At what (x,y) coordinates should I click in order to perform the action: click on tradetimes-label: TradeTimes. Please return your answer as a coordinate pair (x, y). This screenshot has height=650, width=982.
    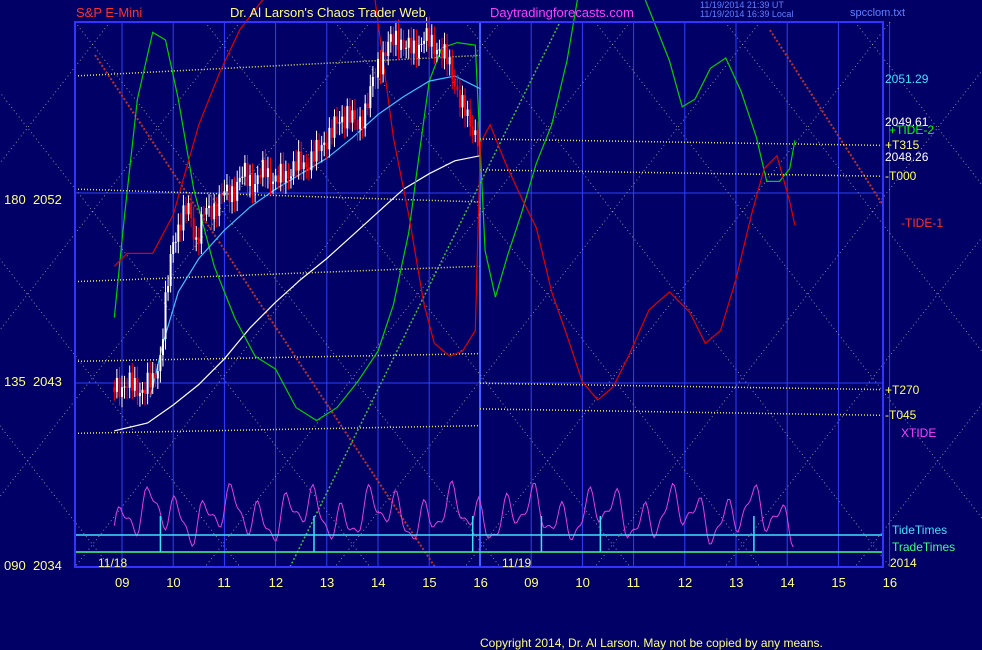
    Looking at the image, I should click on (924, 547).